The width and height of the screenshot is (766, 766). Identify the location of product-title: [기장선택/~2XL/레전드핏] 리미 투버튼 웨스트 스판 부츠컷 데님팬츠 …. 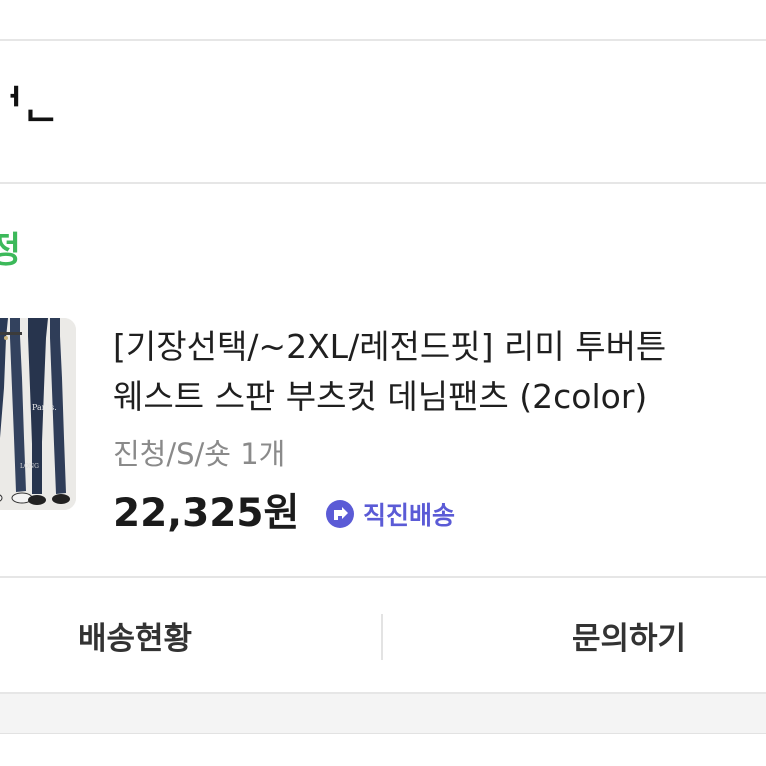
(439, 372).